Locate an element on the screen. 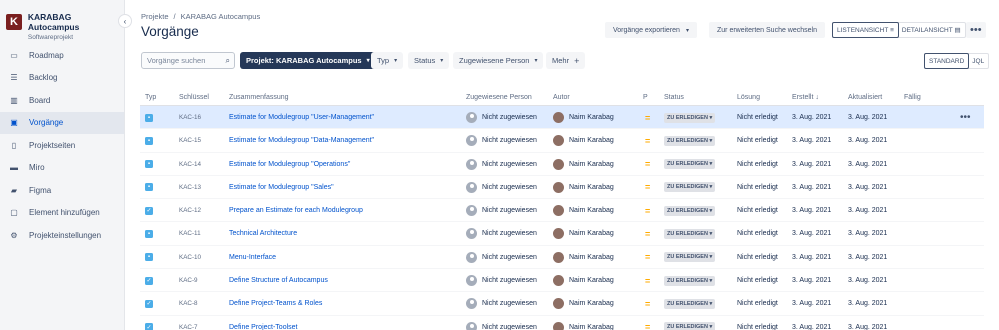  assignee-name: Nicht zugewiesen is located at coordinates (509, 187).